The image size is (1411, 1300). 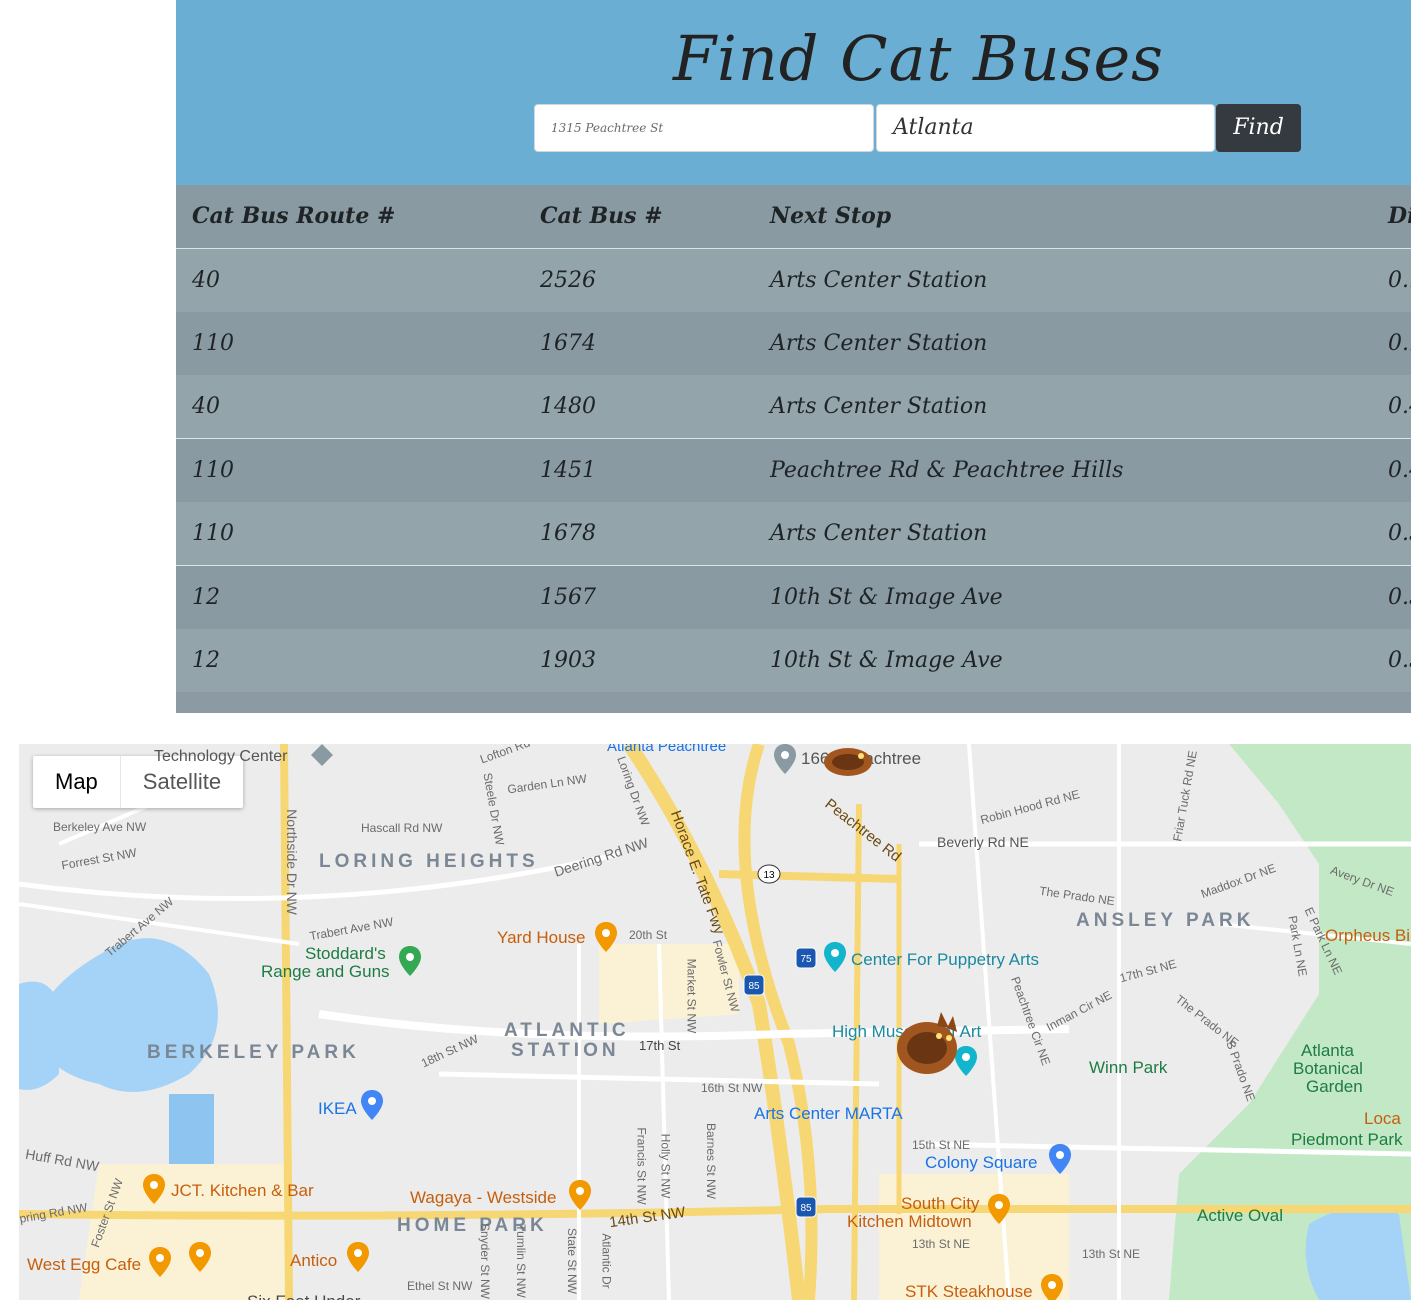 I want to click on poi-label: Kitchen Midtown, so click(x=909, y=1222).